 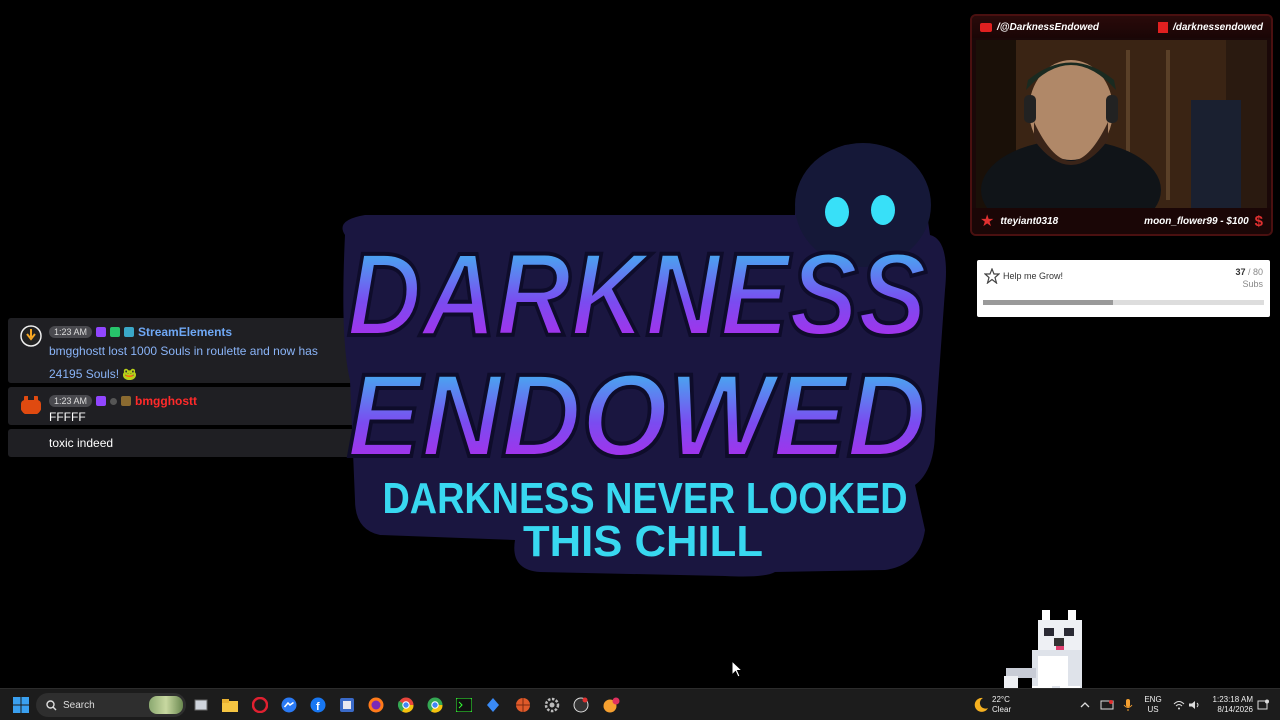 I want to click on app-button, so click(x=347, y=705).